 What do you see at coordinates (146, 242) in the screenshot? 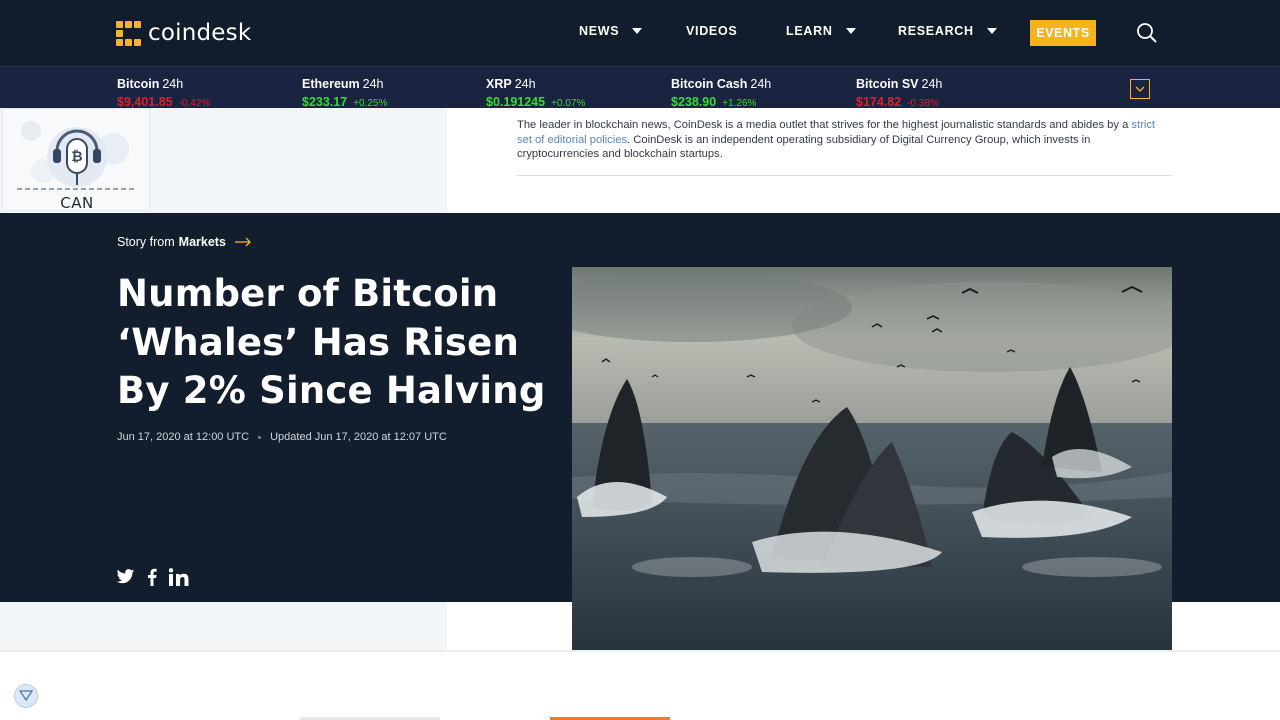
I see `story-from-prefix: Story from` at bounding box center [146, 242].